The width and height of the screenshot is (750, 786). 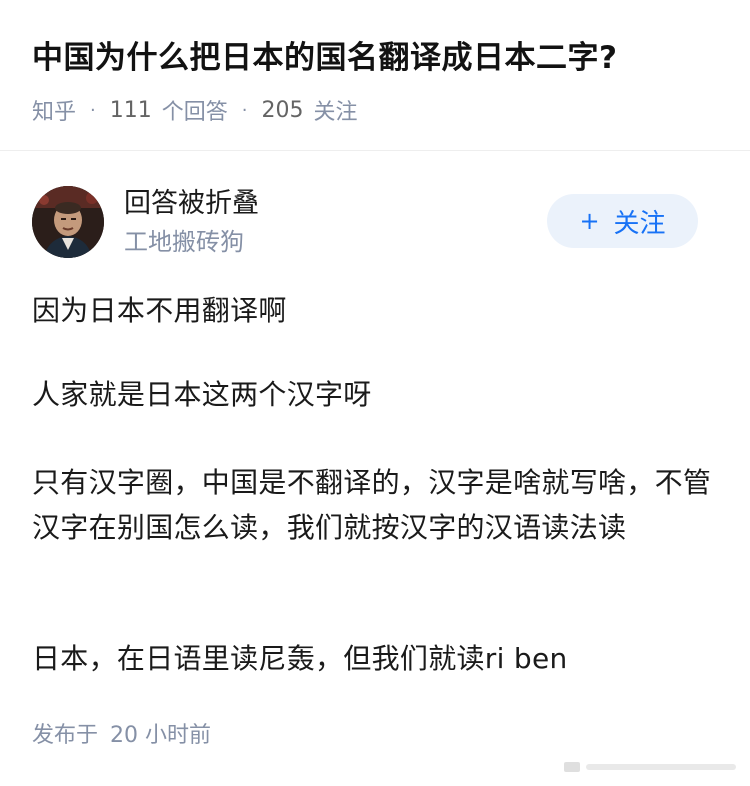 What do you see at coordinates (184, 242) in the screenshot?
I see `author-headline: 工地搬砖狗` at bounding box center [184, 242].